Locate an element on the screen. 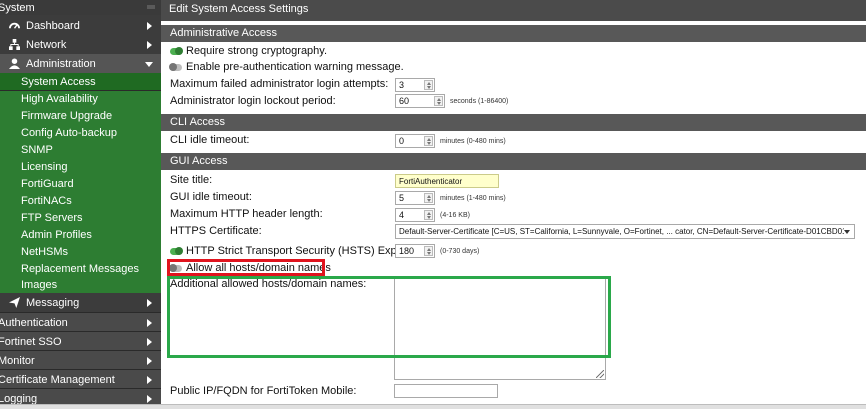 The image size is (866, 409). hsts-toggle is located at coordinates (176, 251).